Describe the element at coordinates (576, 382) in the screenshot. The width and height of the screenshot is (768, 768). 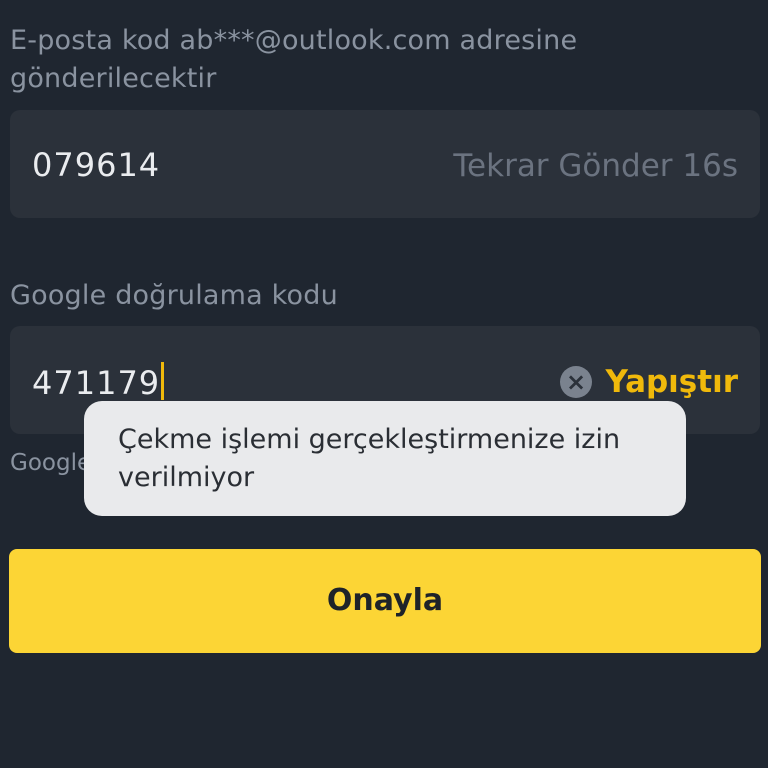
I see `clear-icon: ×` at that location.